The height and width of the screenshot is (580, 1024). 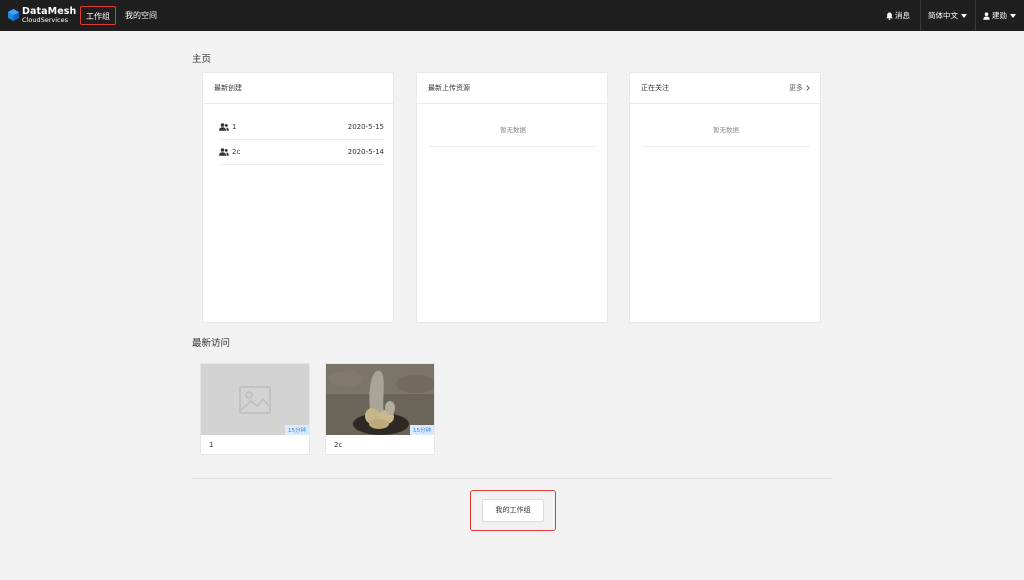 What do you see at coordinates (298, 88) in the screenshot?
I see `card-header: 最新创建` at bounding box center [298, 88].